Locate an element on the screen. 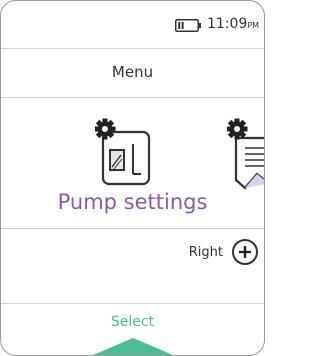  title-bar: Menu is located at coordinates (132, 73).